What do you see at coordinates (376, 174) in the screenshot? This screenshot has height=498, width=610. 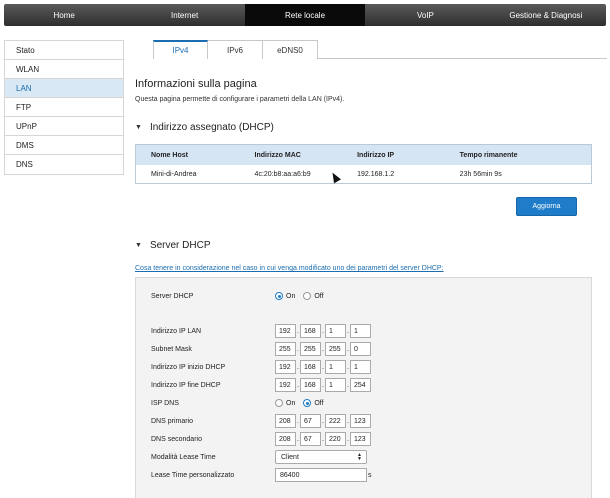 I see `cell-ip-address: 192.168.1.2` at bounding box center [376, 174].